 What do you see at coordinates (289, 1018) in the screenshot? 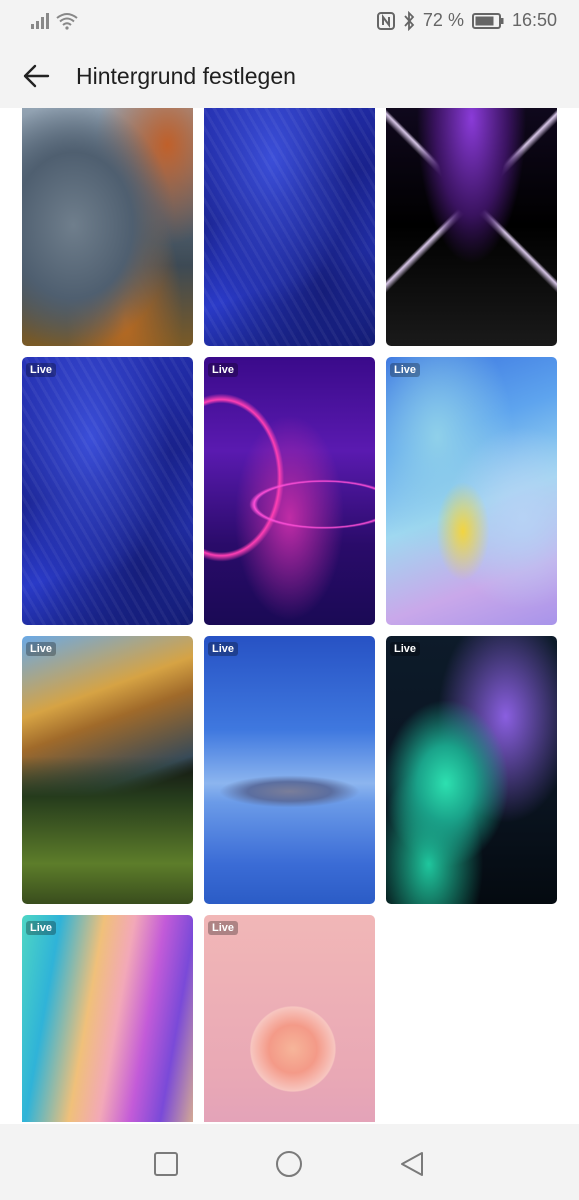
I see `wallpaper-rose: Live` at bounding box center [289, 1018].